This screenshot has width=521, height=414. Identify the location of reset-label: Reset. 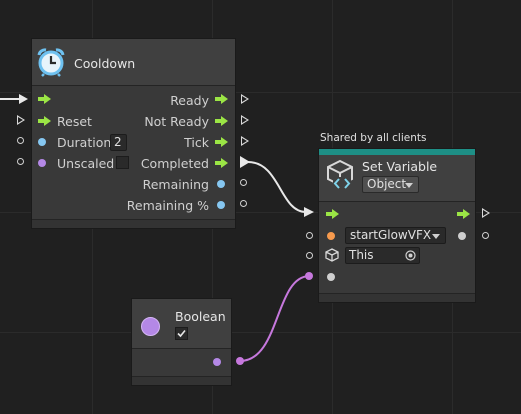
(74, 121).